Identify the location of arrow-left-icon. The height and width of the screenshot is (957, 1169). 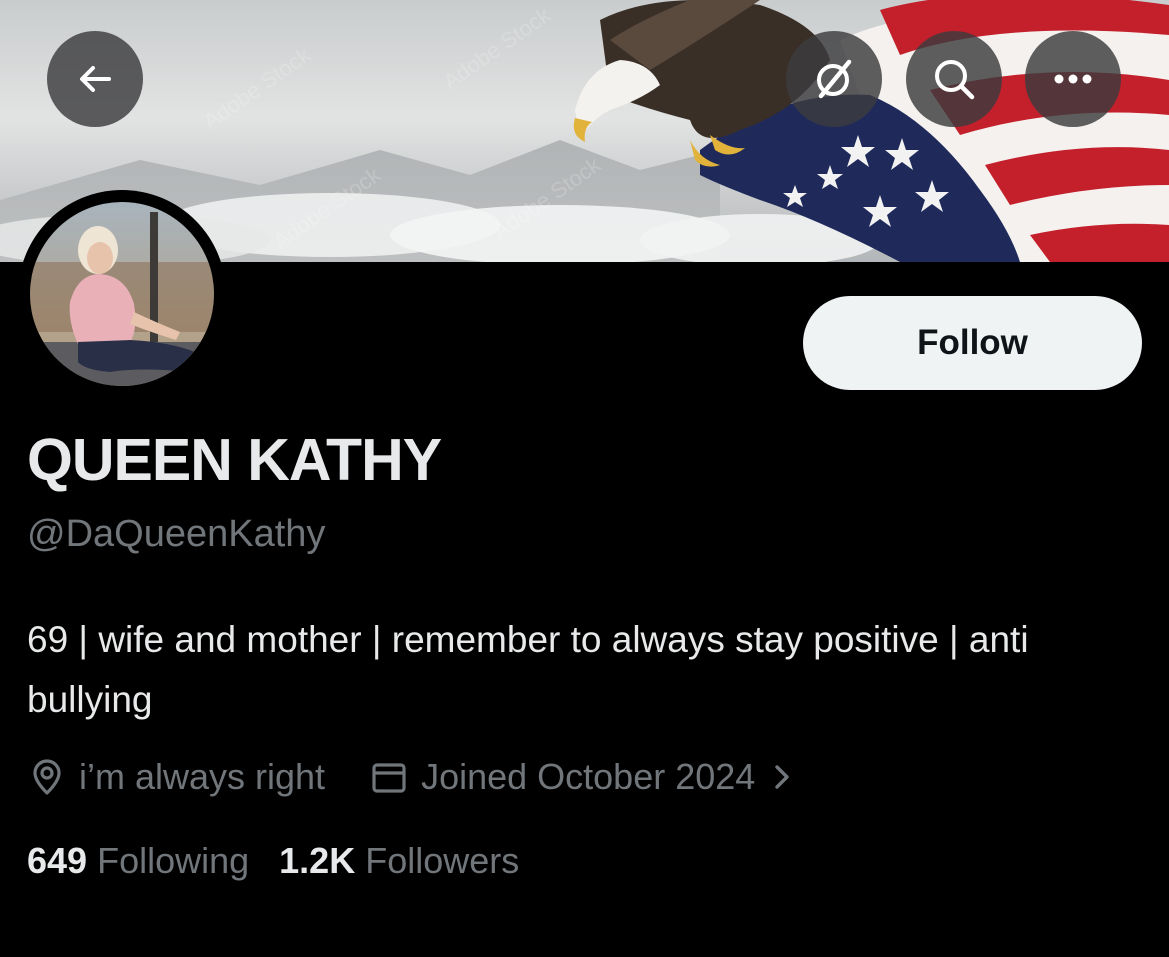
(95, 79).